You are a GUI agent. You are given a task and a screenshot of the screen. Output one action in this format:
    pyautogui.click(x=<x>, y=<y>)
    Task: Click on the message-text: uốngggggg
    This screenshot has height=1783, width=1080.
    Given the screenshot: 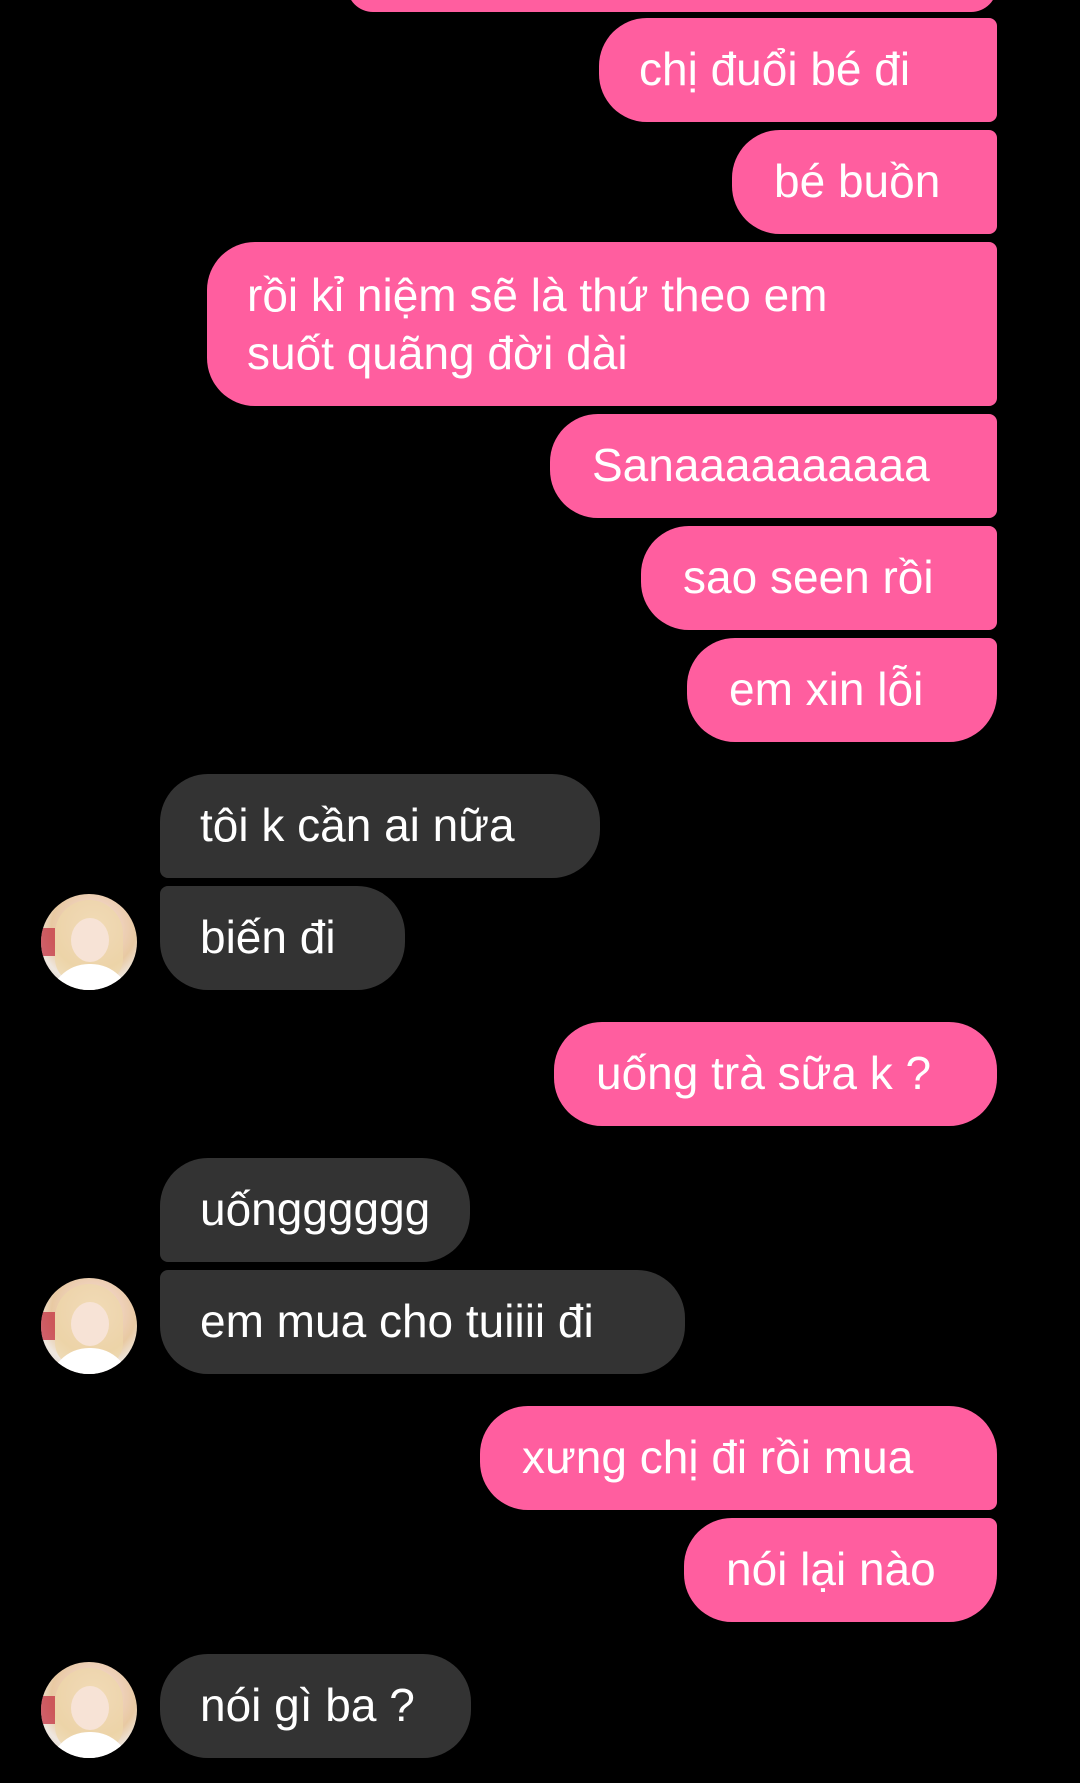 What is the action you would take?
    pyautogui.click(x=315, y=1209)
    